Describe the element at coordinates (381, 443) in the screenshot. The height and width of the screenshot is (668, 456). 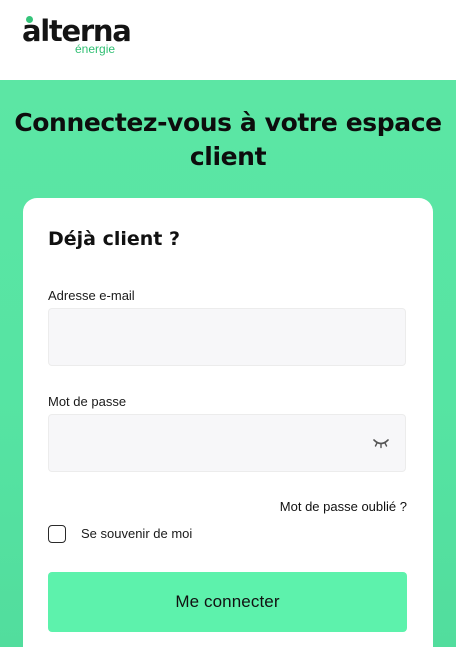
I see `eye-closed-icon` at that location.